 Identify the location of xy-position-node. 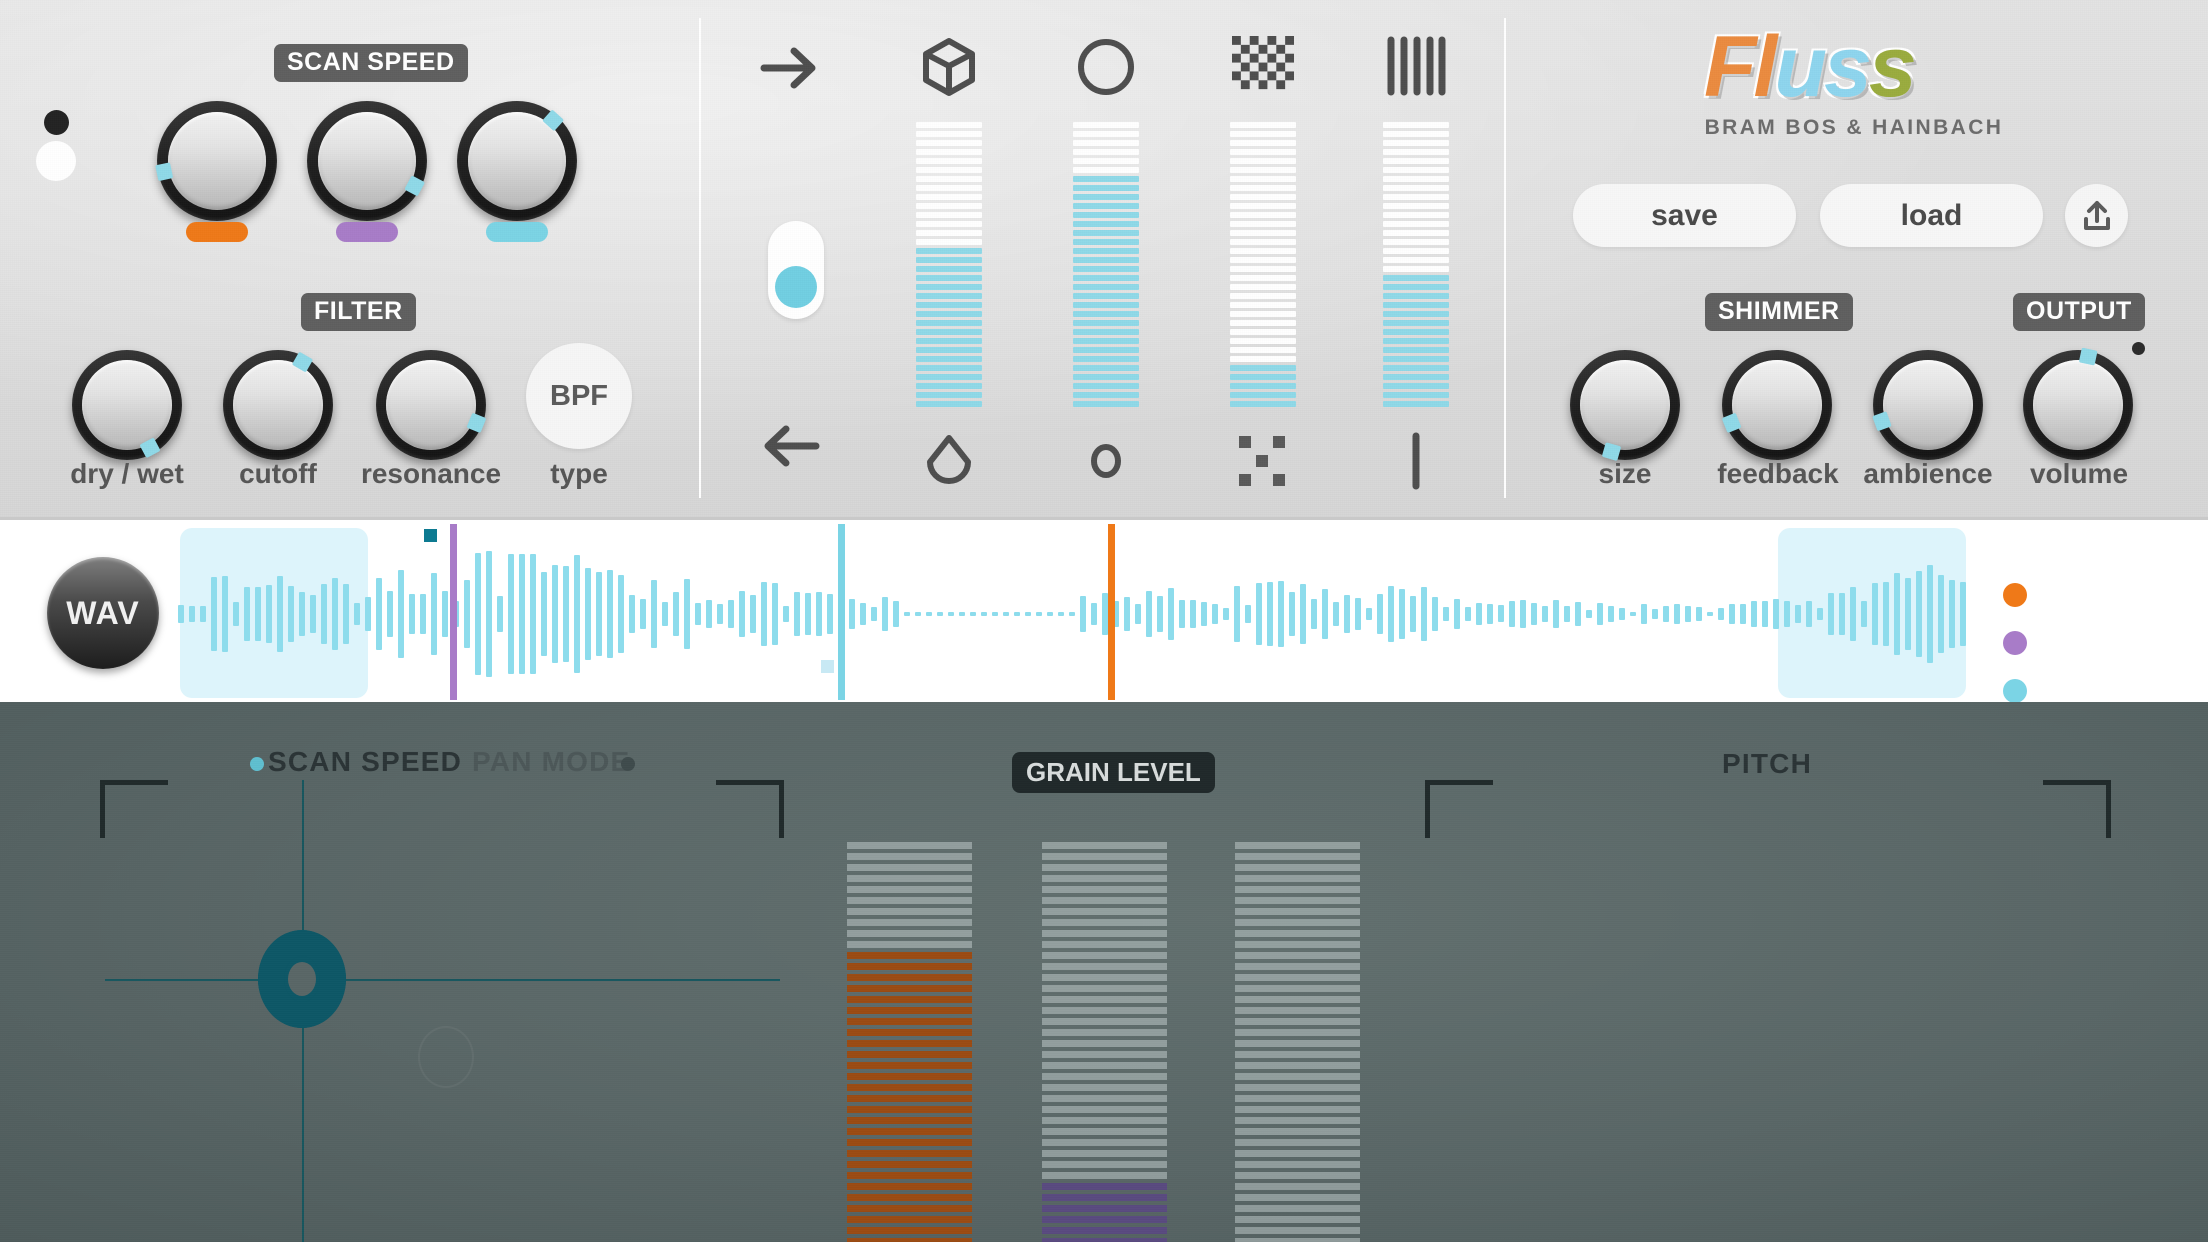
(302, 979).